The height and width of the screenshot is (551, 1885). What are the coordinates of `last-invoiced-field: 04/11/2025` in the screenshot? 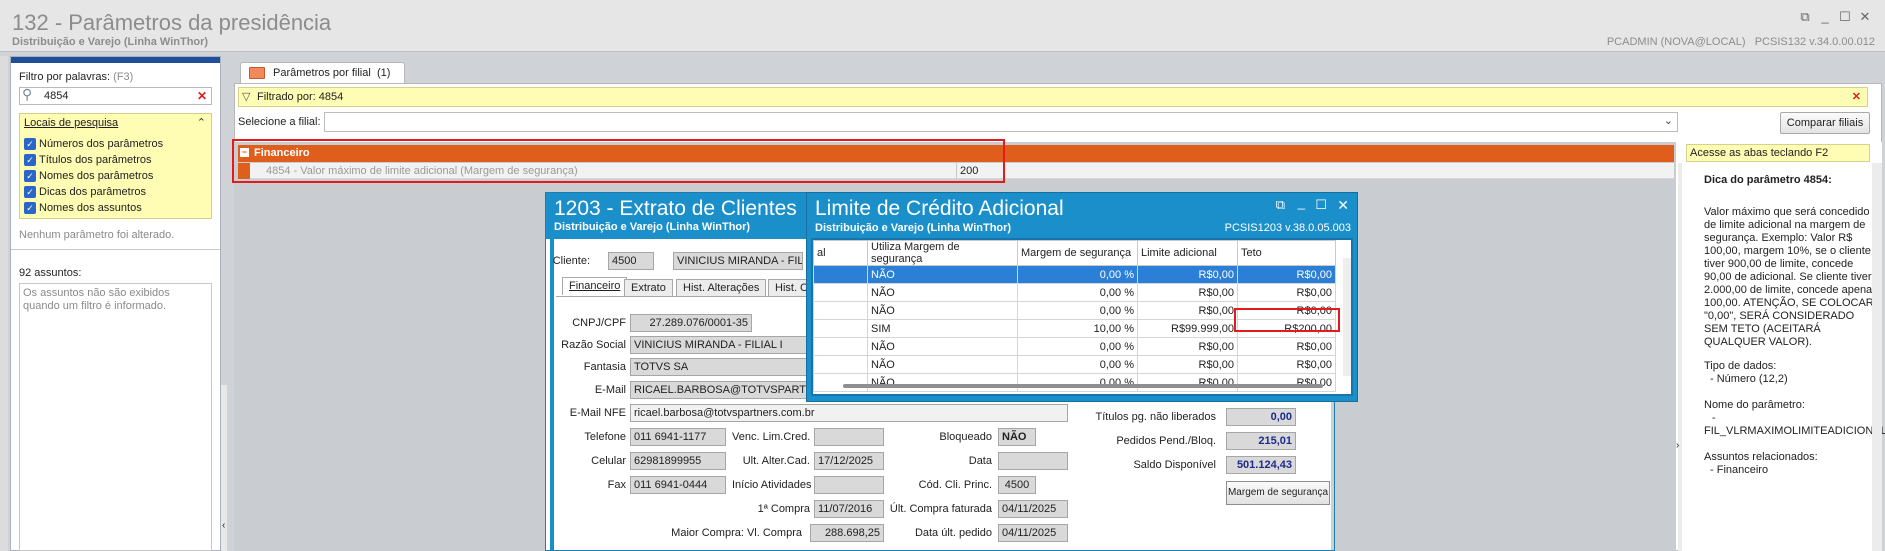 It's located at (1033, 509).